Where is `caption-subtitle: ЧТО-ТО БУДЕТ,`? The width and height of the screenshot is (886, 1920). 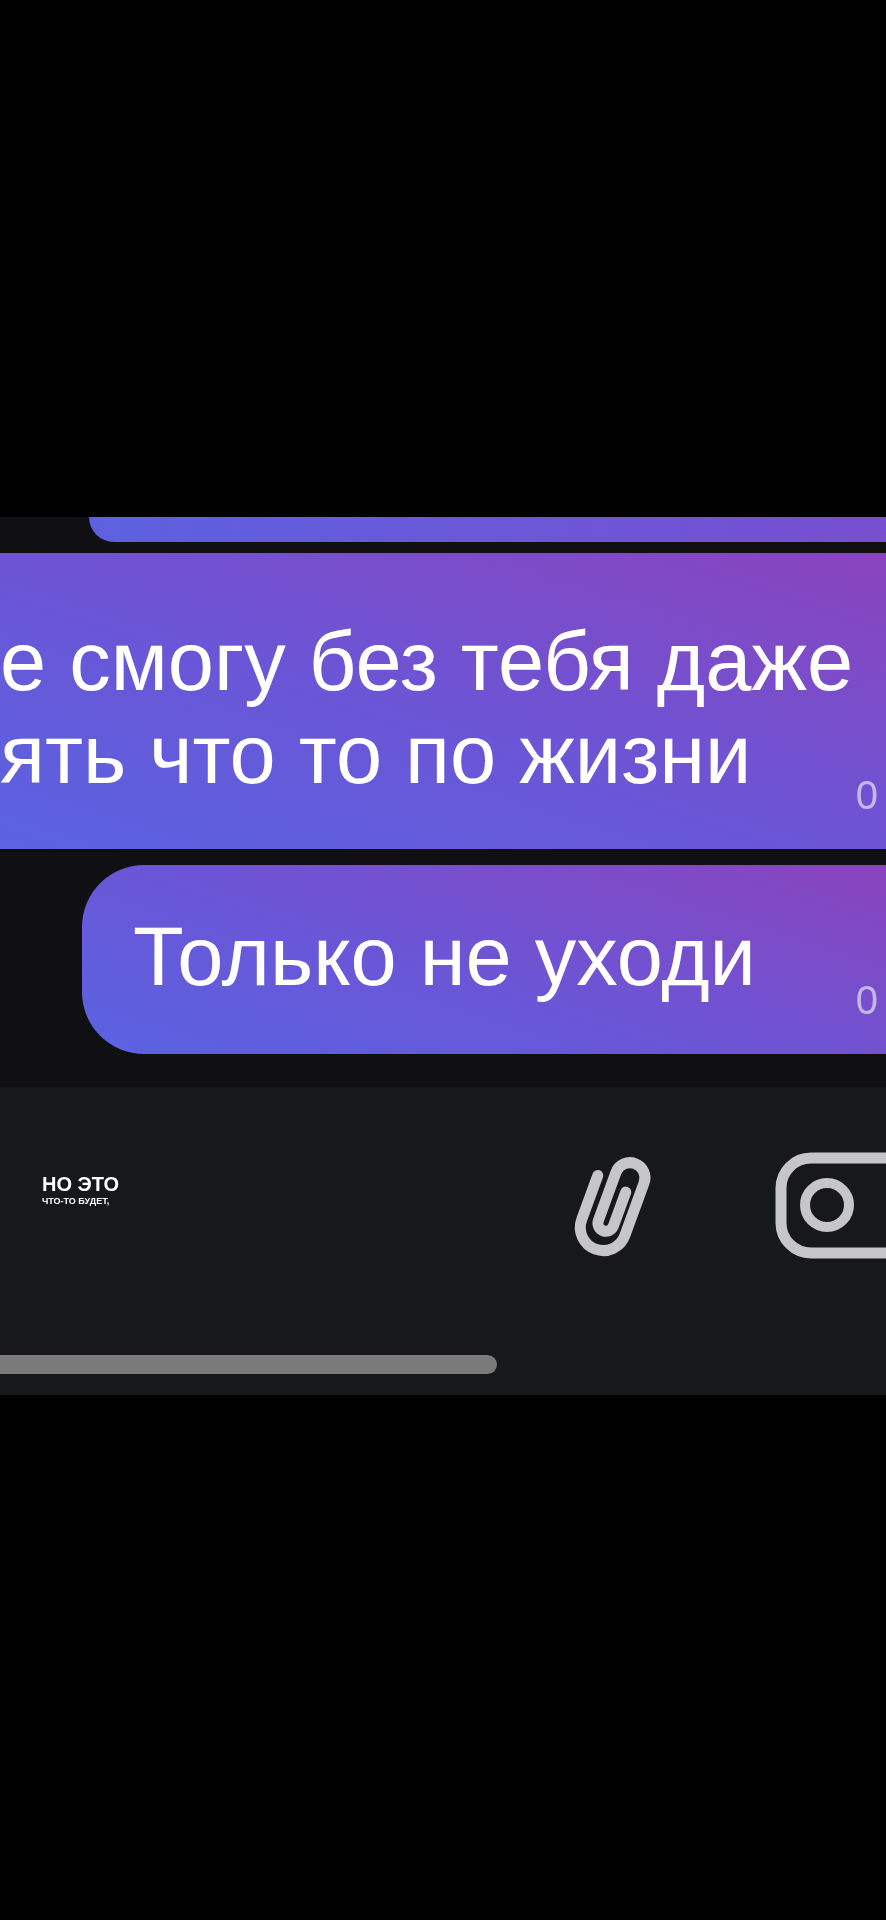
caption-subtitle: ЧТО-ТО БУДЕТ, is located at coordinates (76, 1201).